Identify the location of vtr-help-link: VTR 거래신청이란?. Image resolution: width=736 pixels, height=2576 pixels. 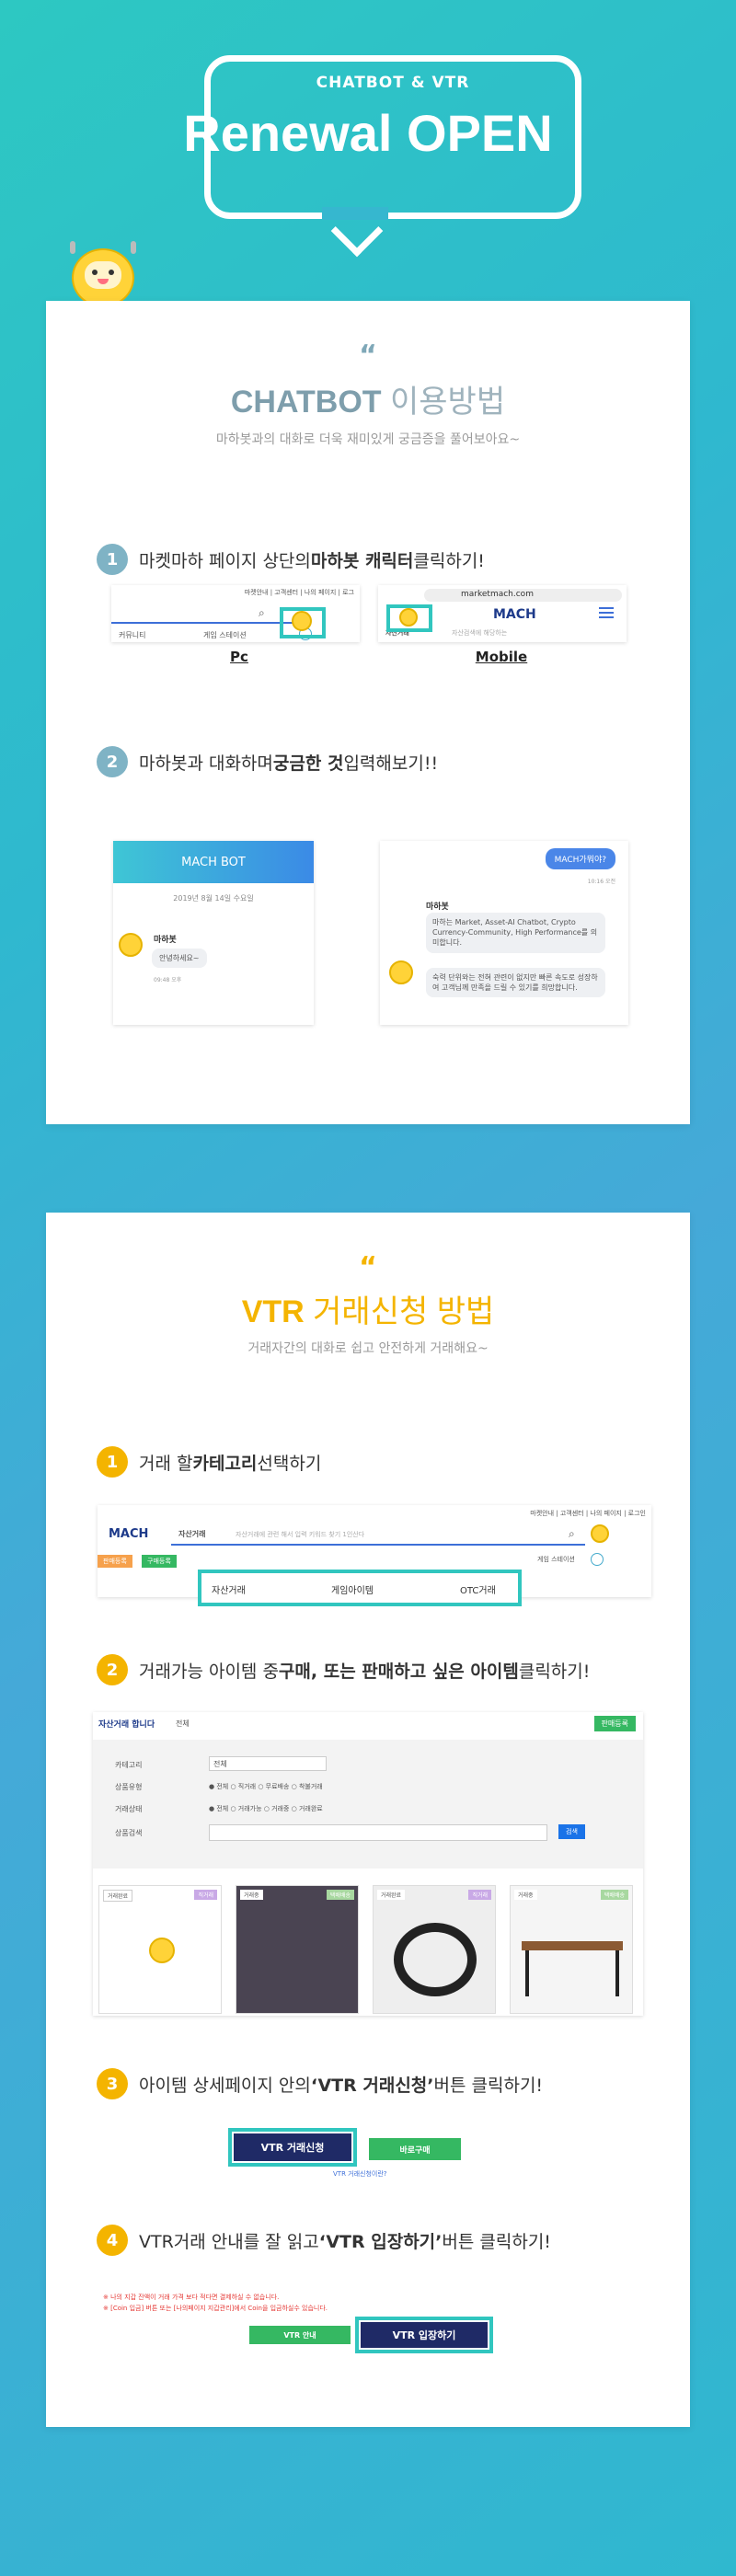
(360, 2174).